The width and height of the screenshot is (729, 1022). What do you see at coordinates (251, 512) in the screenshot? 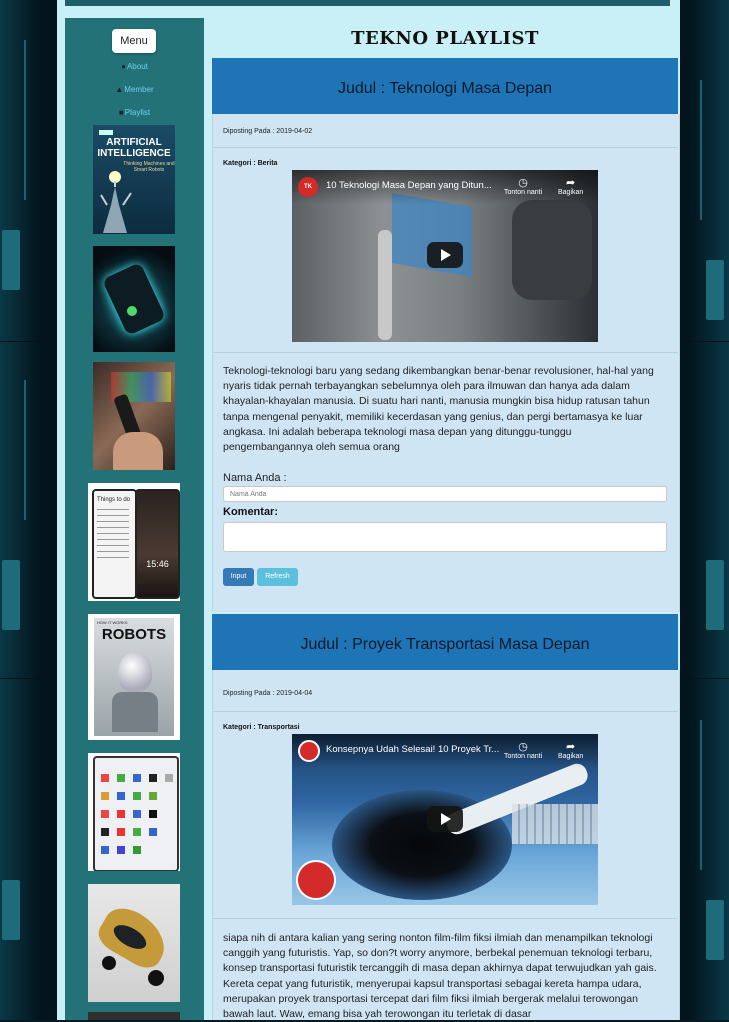
I see `comment-label: Komentar:` at bounding box center [251, 512].